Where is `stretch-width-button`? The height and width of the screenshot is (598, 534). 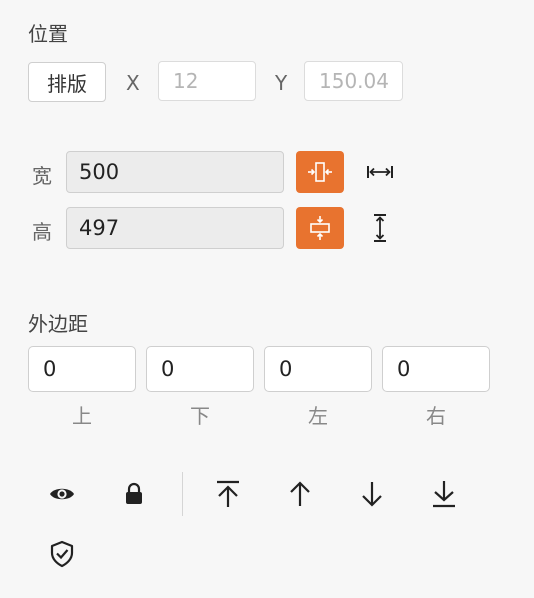 stretch-width-button is located at coordinates (380, 172).